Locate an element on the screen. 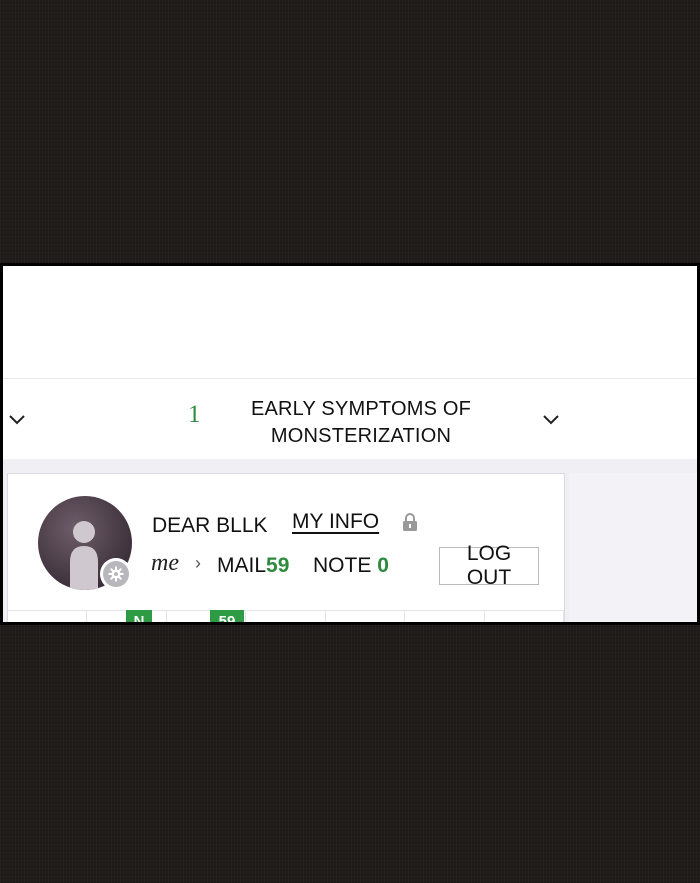  new-badge: N is located at coordinates (139, 616).